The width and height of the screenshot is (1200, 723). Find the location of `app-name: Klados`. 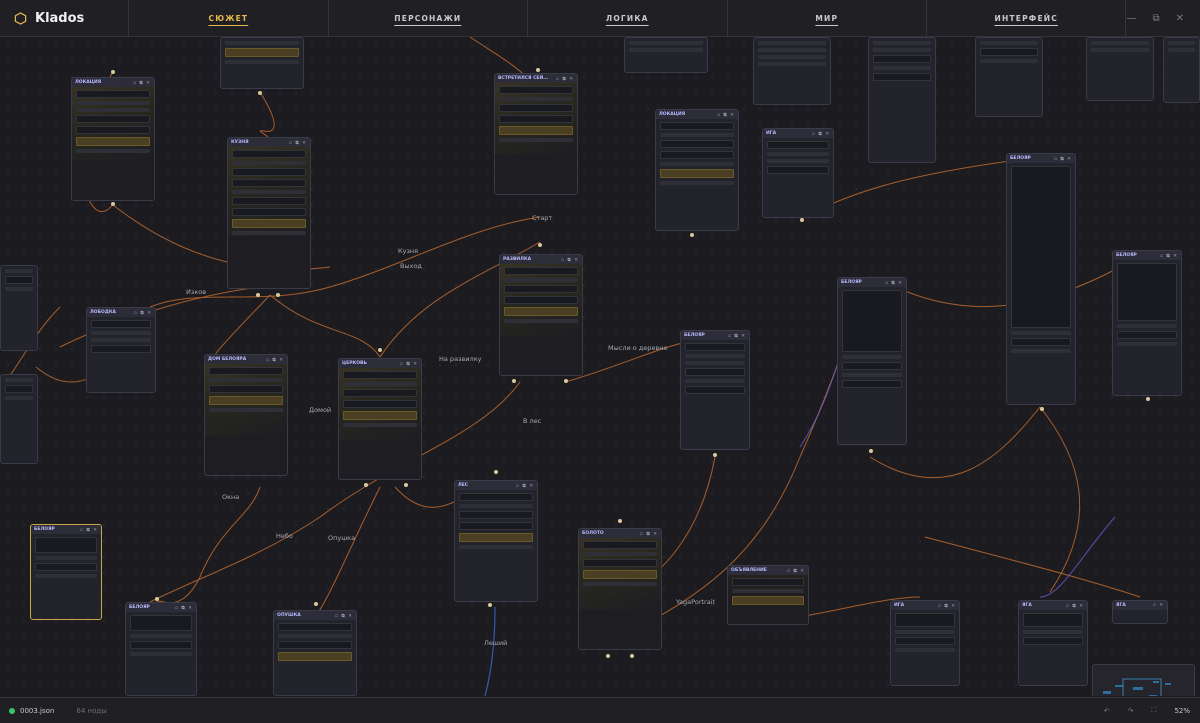

app-name: Klados is located at coordinates (60, 18).